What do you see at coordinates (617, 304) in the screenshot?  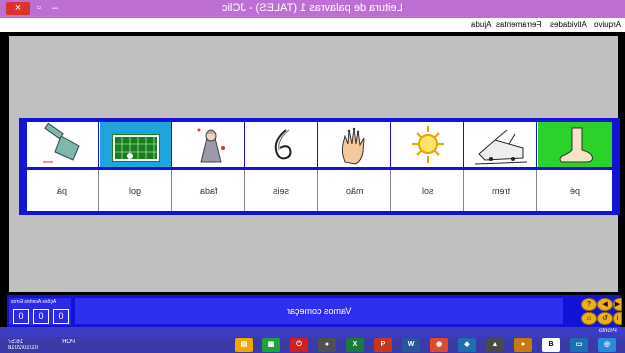 I see `next-button: ▶` at bounding box center [617, 304].